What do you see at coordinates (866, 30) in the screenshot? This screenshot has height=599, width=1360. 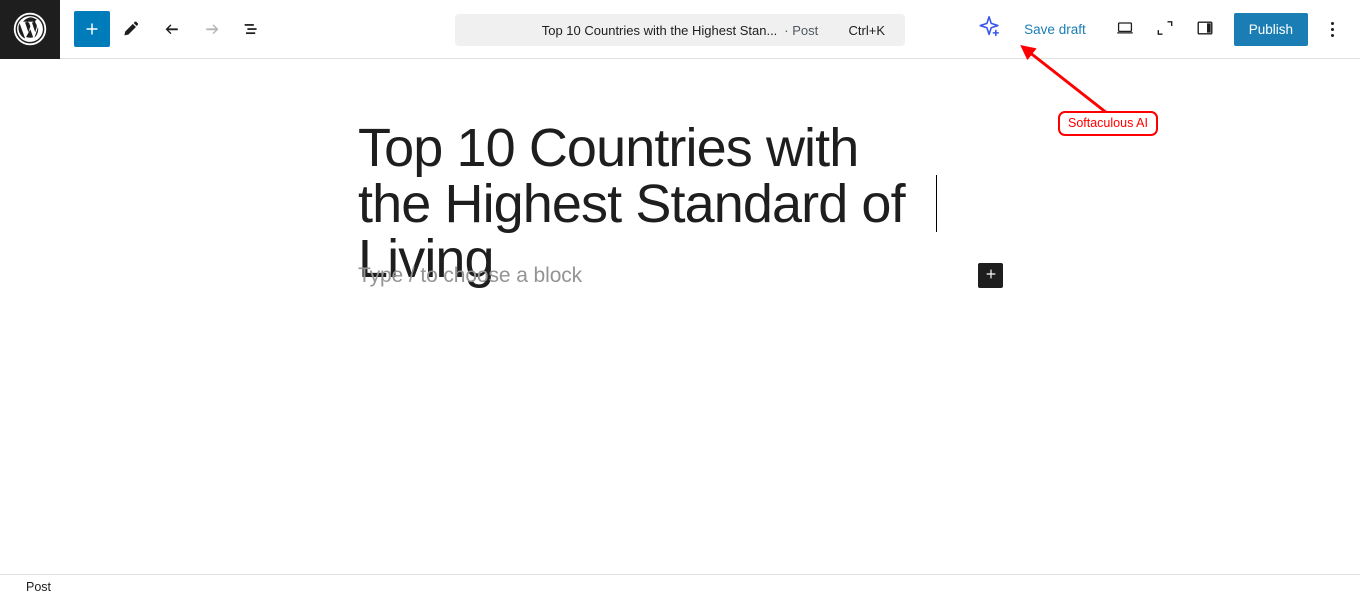 I see `command-bar-shortcut: Ctrl+K` at bounding box center [866, 30].